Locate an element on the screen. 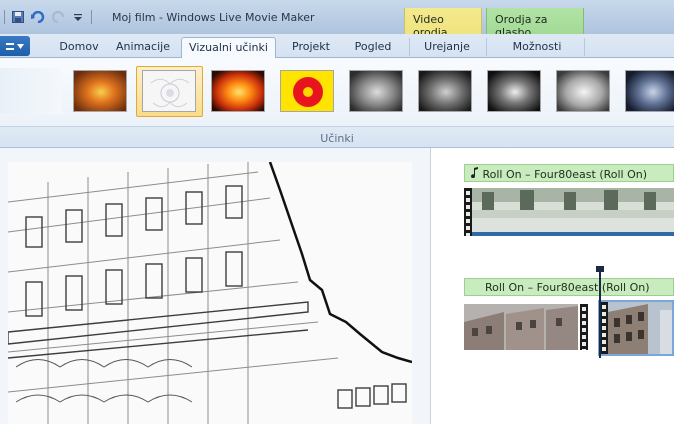 This screenshot has width=674, height=424. window-title: Moj film - Windows Live Movie Maker is located at coordinates (213, 17).